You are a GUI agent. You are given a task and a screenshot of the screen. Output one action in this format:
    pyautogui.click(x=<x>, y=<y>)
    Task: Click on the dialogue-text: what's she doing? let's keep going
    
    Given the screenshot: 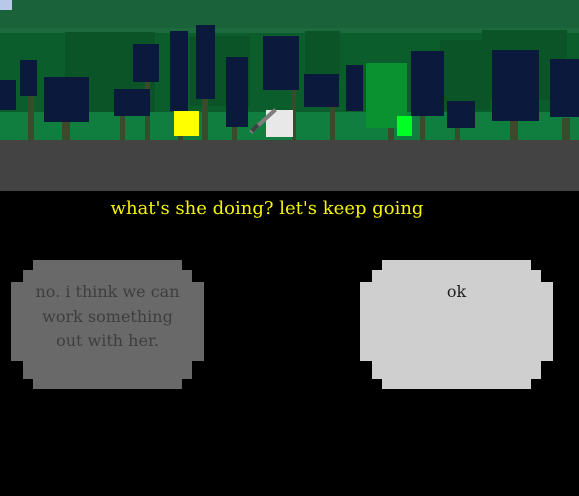 What is the action you would take?
    pyautogui.click(x=267, y=208)
    